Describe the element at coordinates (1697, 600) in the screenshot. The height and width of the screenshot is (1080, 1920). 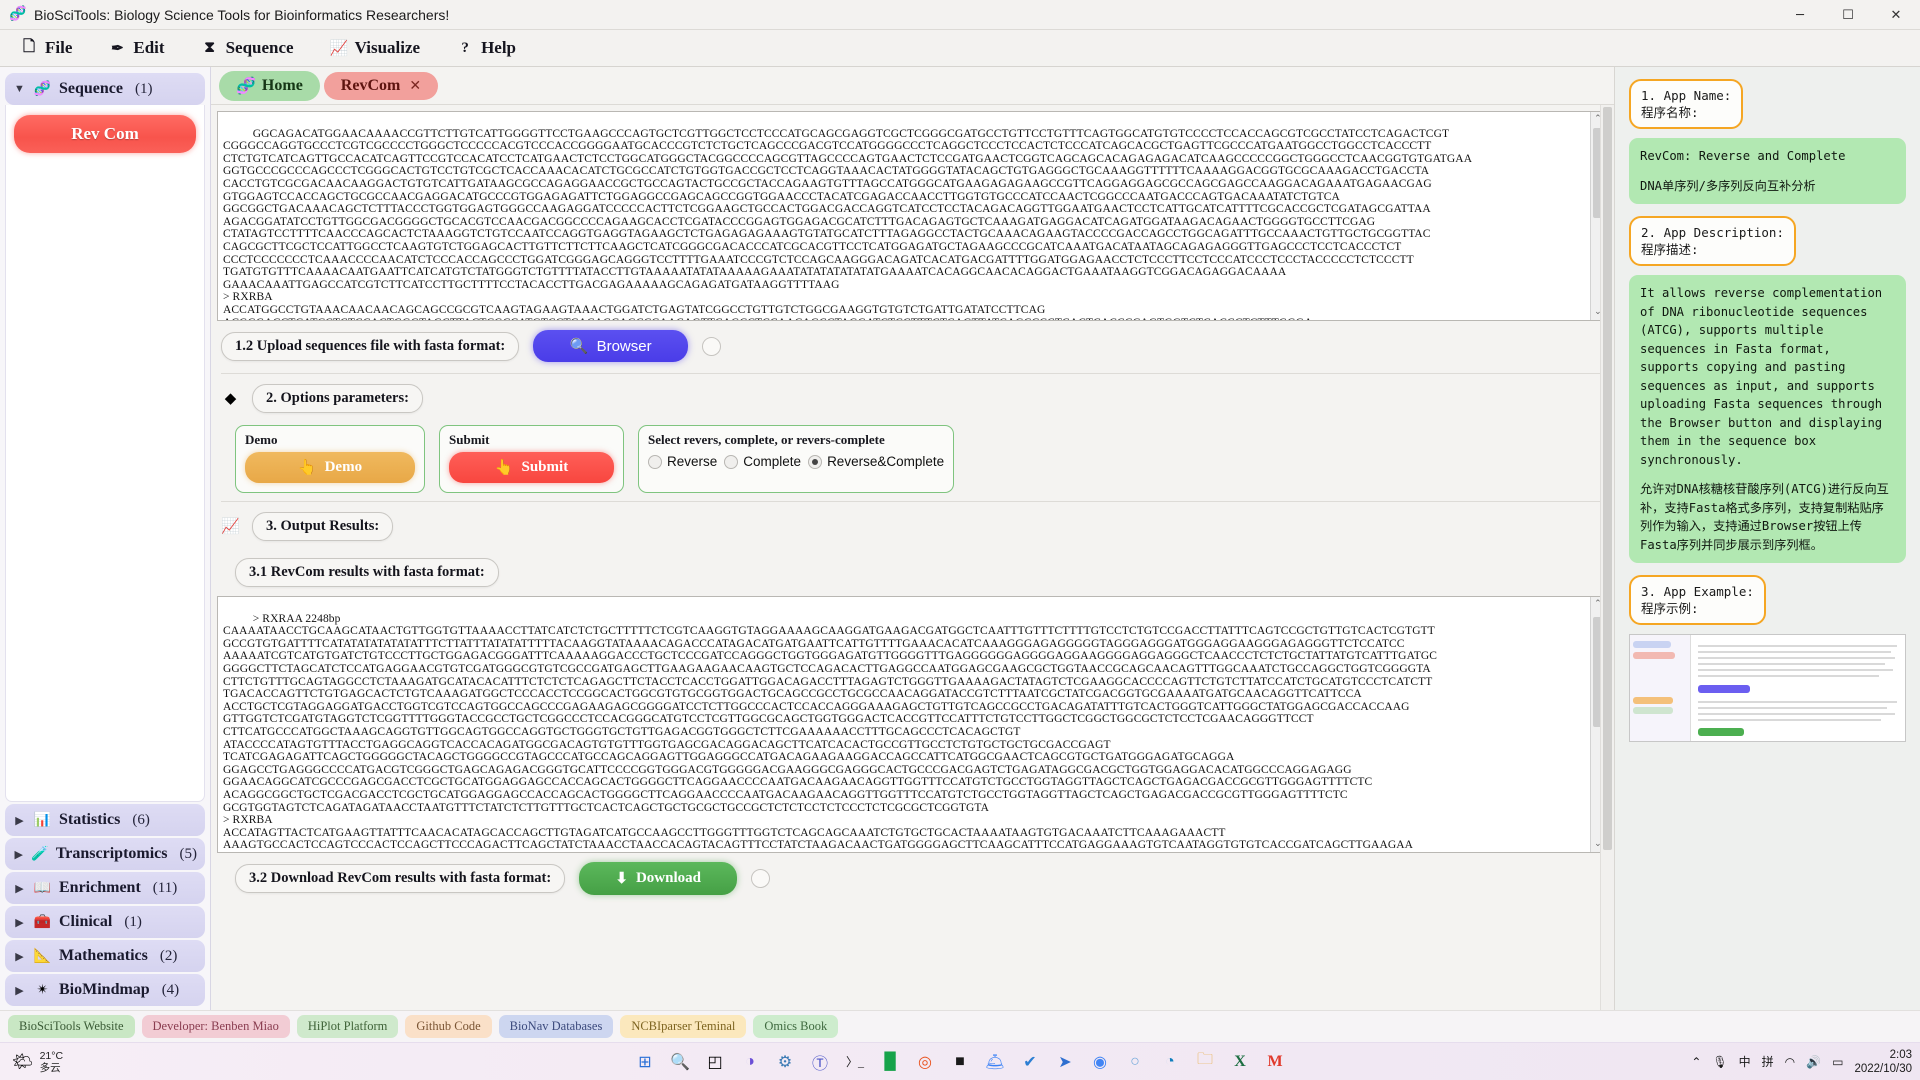
I see `app-example-callout: 3. App Example: 程序示例:` at that location.